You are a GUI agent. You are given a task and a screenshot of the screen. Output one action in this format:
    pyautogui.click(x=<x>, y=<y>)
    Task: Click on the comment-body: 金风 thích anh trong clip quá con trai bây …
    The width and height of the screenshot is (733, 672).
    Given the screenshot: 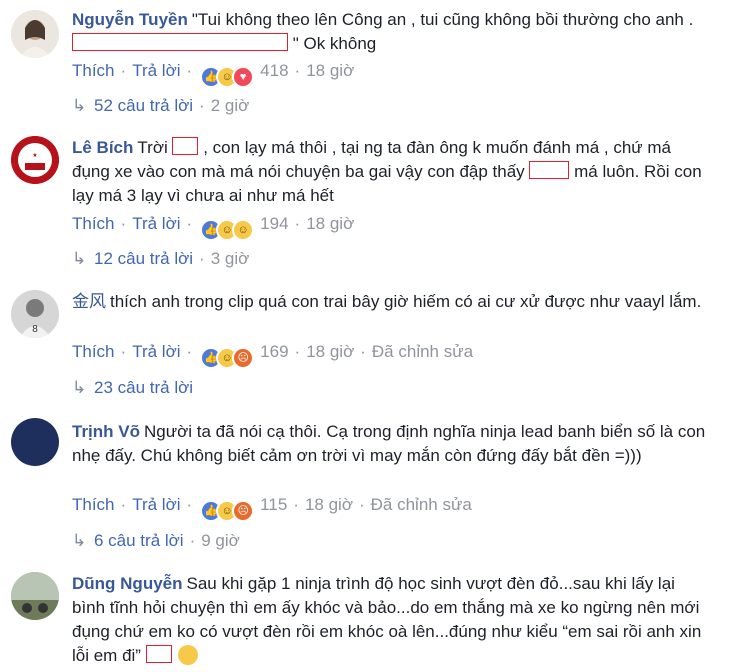 What is the action you would take?
    pyautogui.click(x=392, y=302)
    